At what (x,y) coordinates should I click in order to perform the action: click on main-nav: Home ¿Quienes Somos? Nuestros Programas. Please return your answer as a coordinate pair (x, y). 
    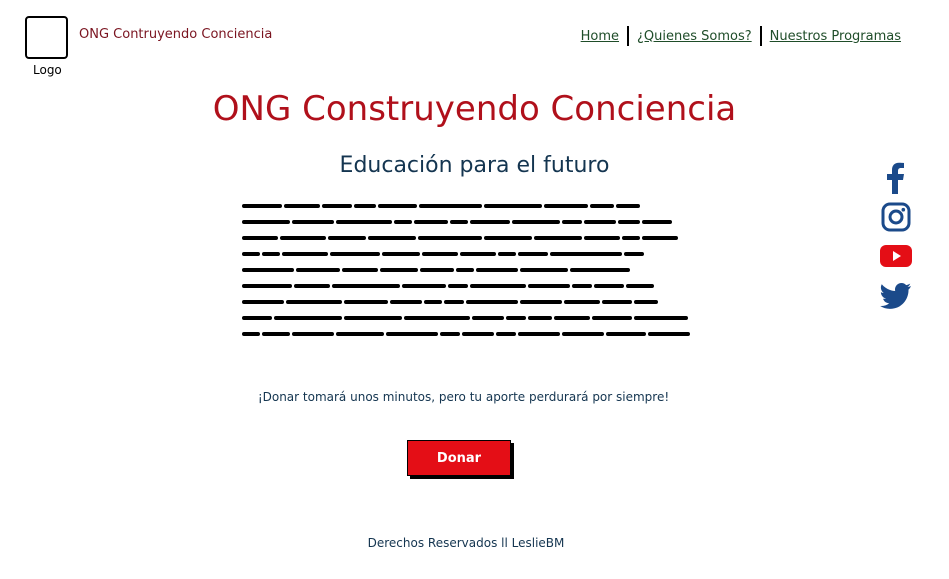
    Looking at the image, I should click on (737, 36).